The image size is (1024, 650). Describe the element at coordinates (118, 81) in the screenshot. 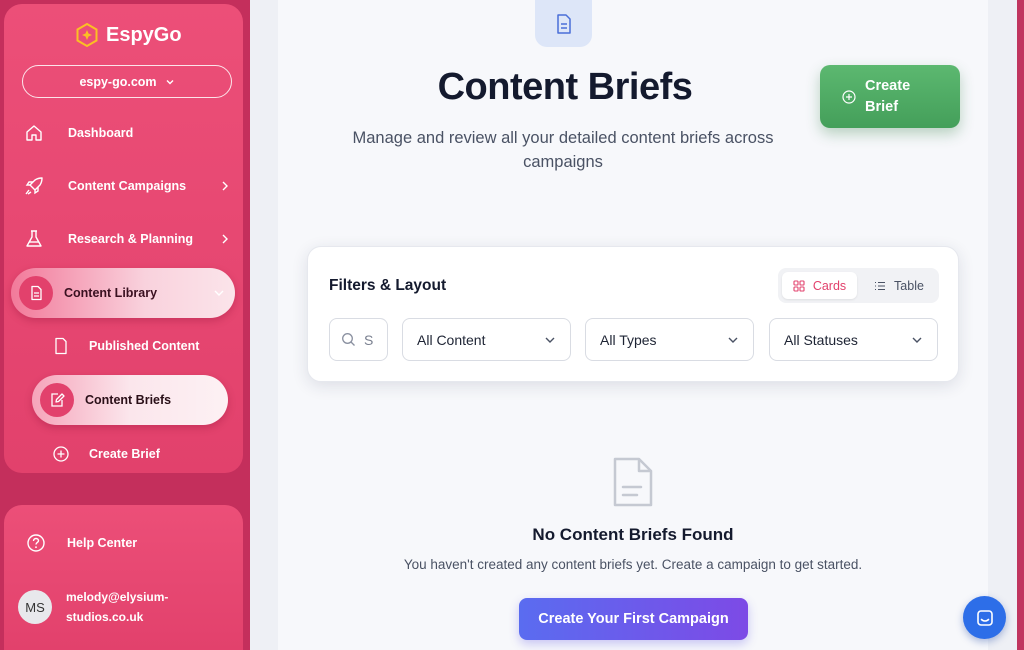

I see `site-name: espy-go.com` at that location.